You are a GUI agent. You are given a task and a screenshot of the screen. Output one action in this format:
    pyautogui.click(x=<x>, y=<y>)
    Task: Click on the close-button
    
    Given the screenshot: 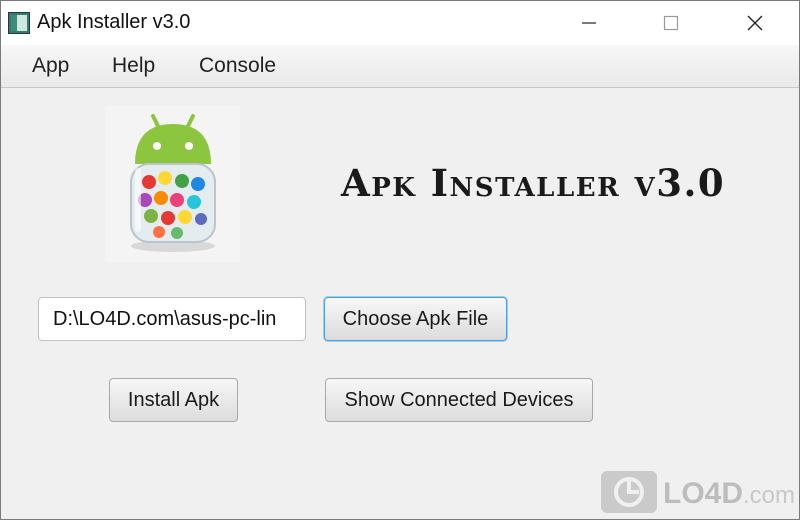 What is the action you would take?
    pyautogui.click(x=755, y=23)
    